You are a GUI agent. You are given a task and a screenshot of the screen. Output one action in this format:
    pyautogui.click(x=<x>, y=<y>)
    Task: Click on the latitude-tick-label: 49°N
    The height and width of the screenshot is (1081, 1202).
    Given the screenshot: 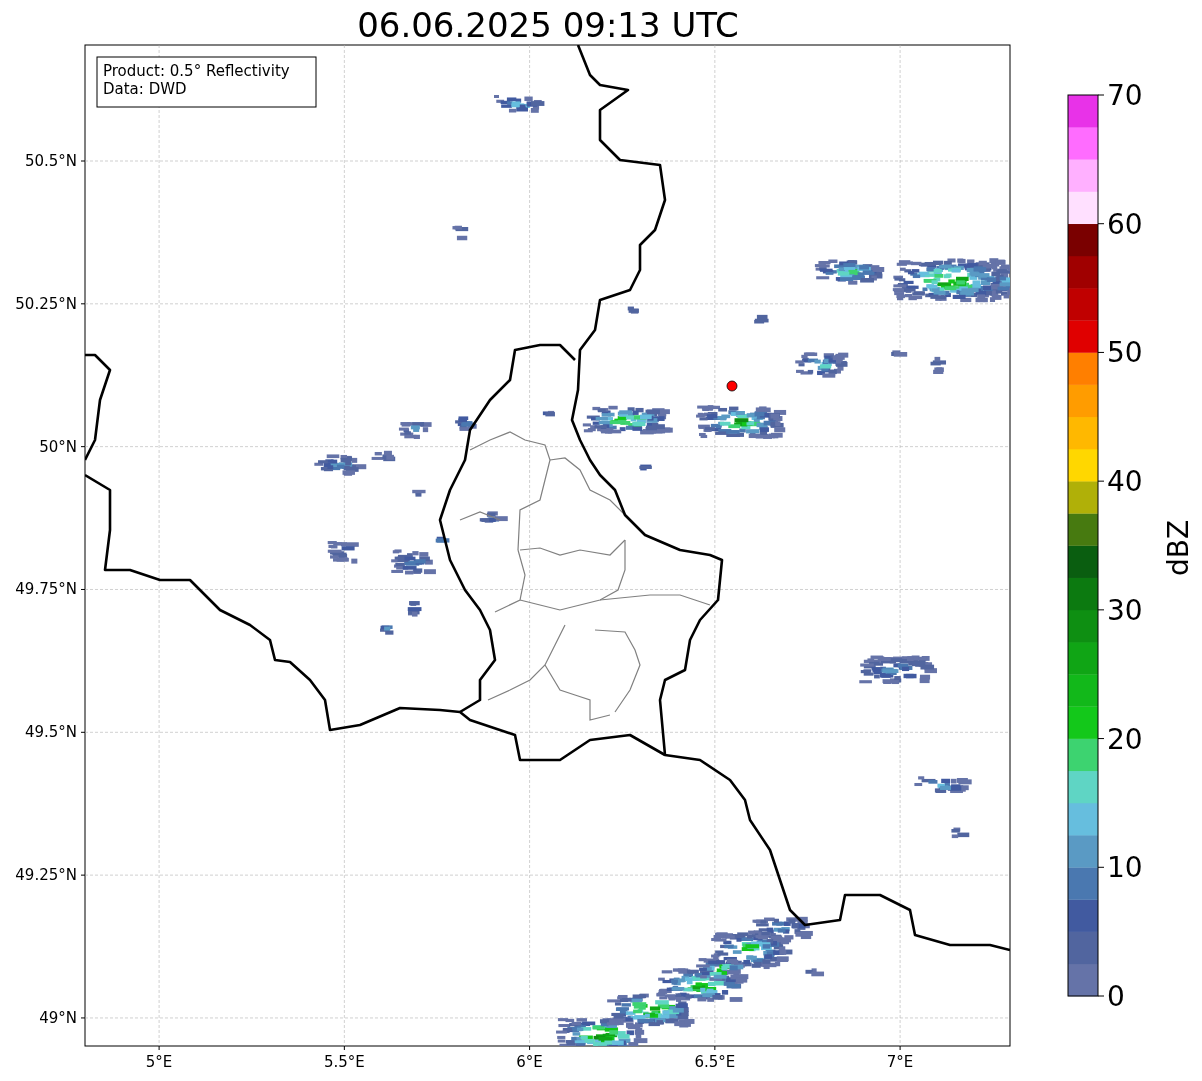 What is the action you would take?
    pyautogui.click(x=58, y=1017)
    